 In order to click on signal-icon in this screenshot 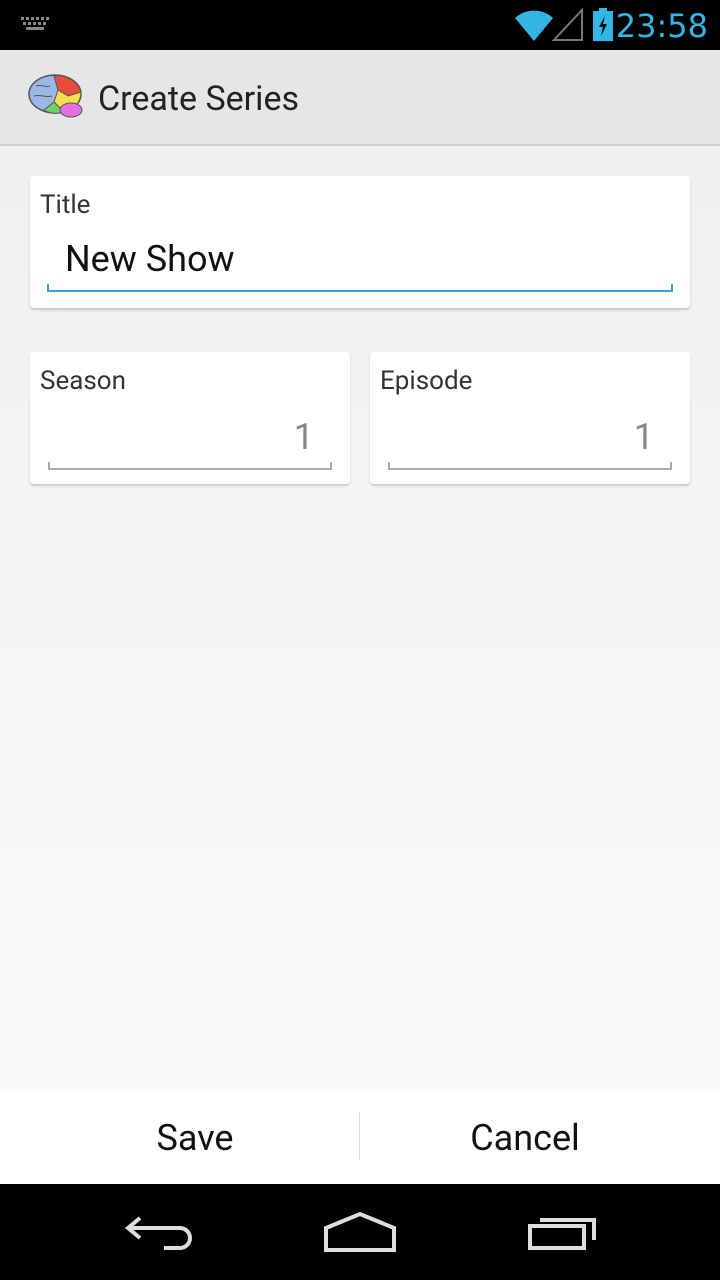, I will do `click(567, 26)`.